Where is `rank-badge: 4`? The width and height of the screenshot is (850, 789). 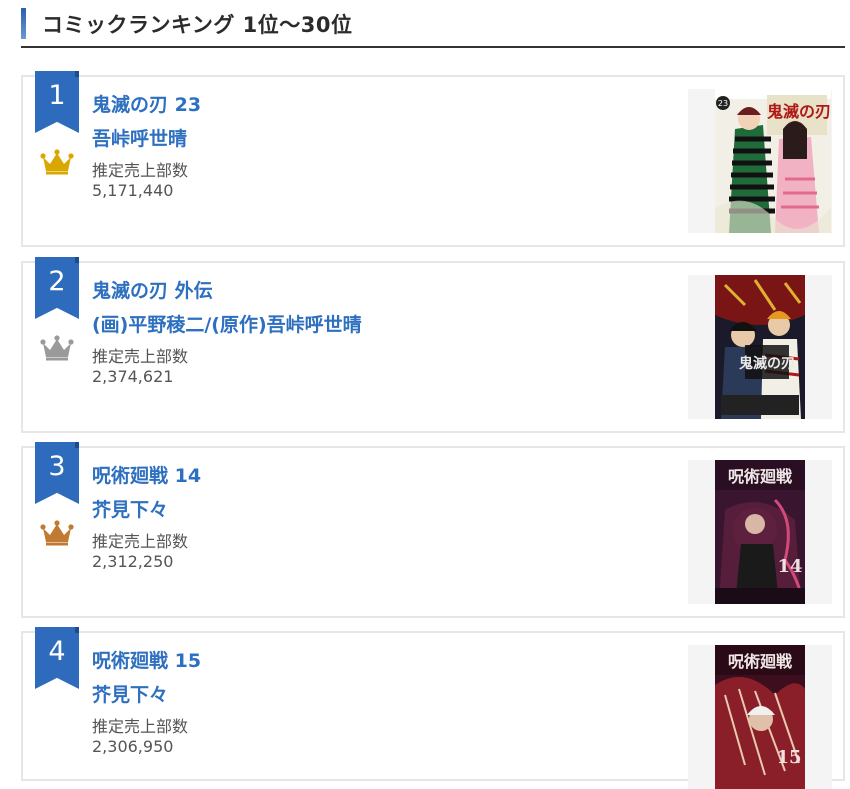
rank-badge: 4 is located at coordinates (57, 658).